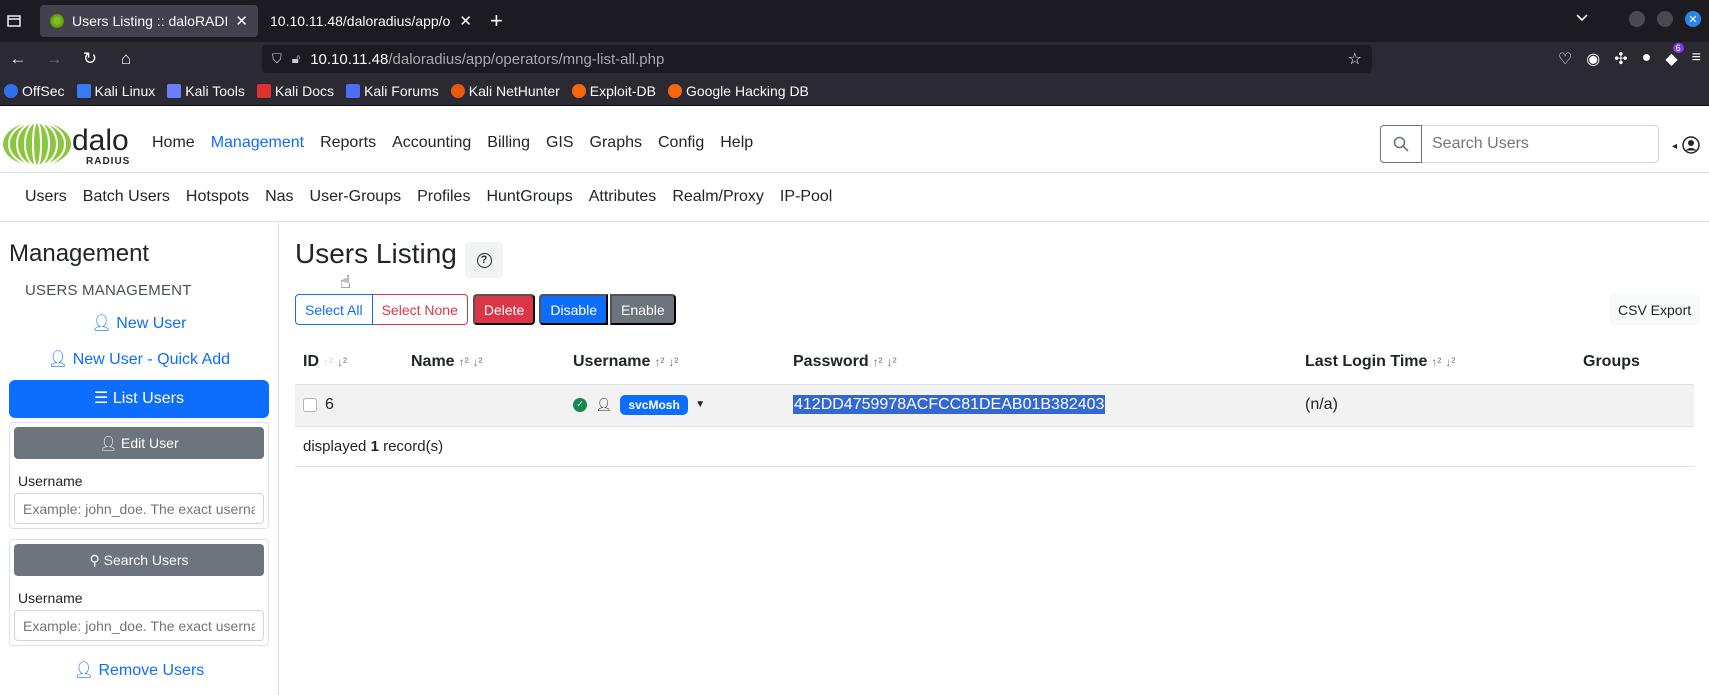 This screenshot has height=695, width=1709. Describe the element at coordinates (1629, 56) in the screenshot. I see `toolbar-icons: ♡ ◉ ✣ ● ◆ 6 ≡` at that location.